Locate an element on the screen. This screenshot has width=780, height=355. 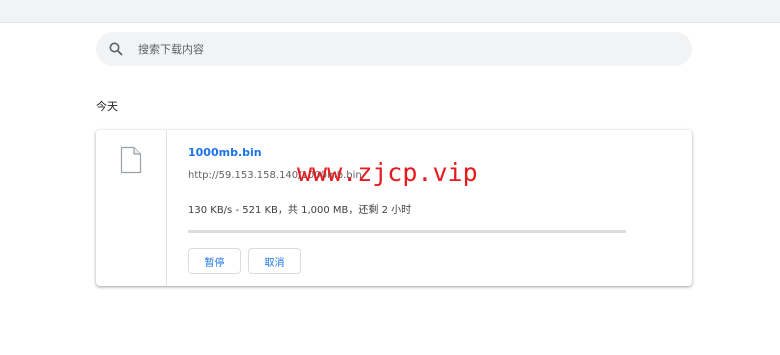
progress-bar-fill is located at coordinates (302, 231).